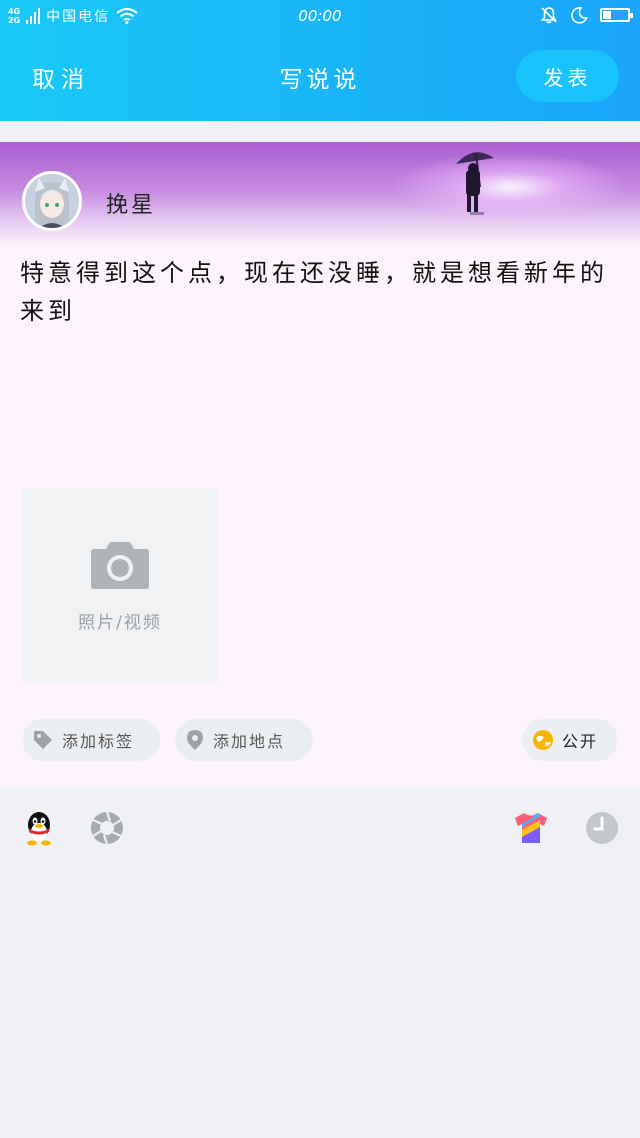 This screenshot has width=640, height=1138. I want to click on aperture-icon, so click(107, 828).